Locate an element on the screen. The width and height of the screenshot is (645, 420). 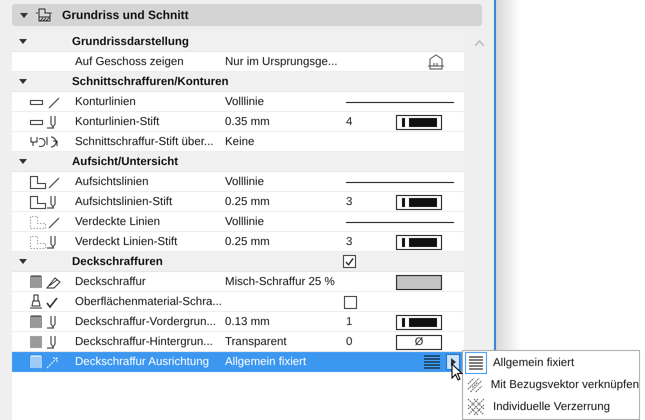
pen-number: 0 is located at coordinates (349, 342).